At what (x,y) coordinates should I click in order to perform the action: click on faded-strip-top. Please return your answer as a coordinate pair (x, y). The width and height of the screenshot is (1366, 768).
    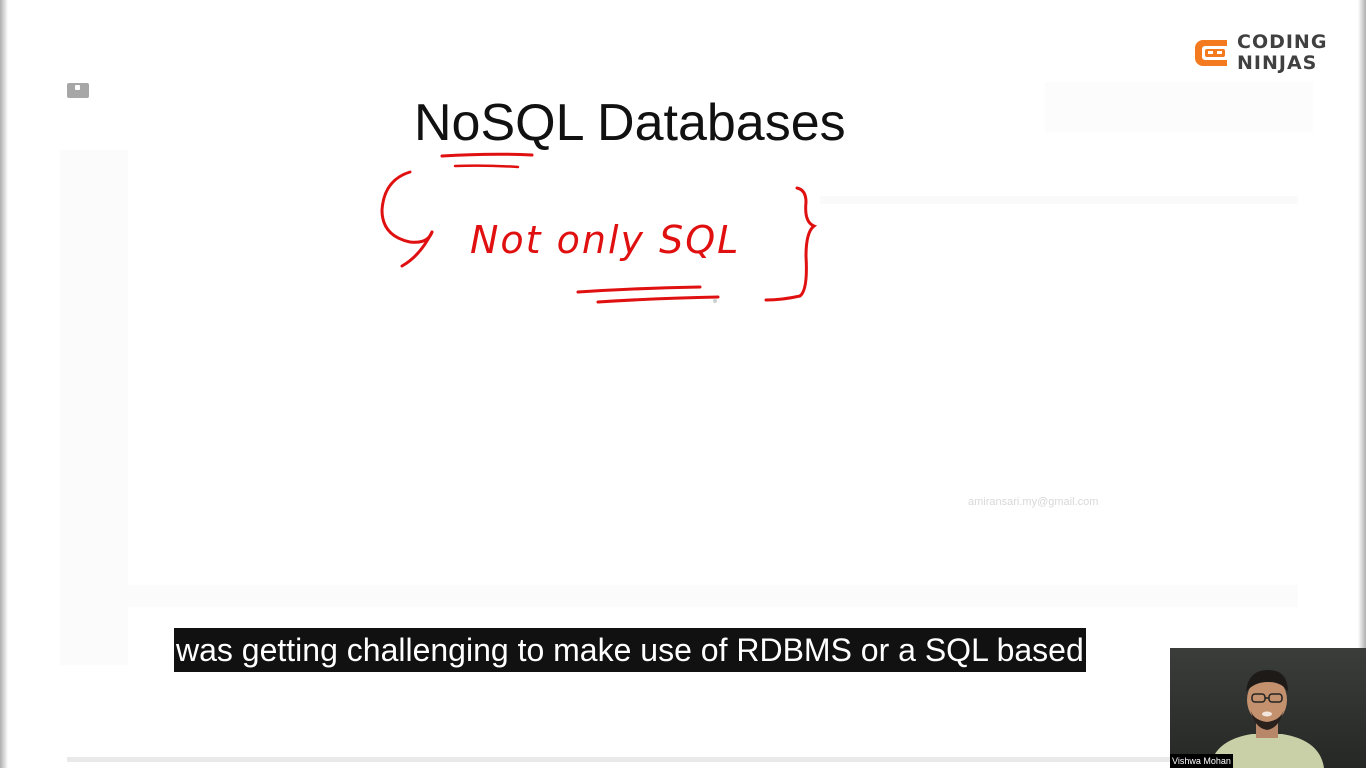
    Looking at the image, I should click on (1059, 200).